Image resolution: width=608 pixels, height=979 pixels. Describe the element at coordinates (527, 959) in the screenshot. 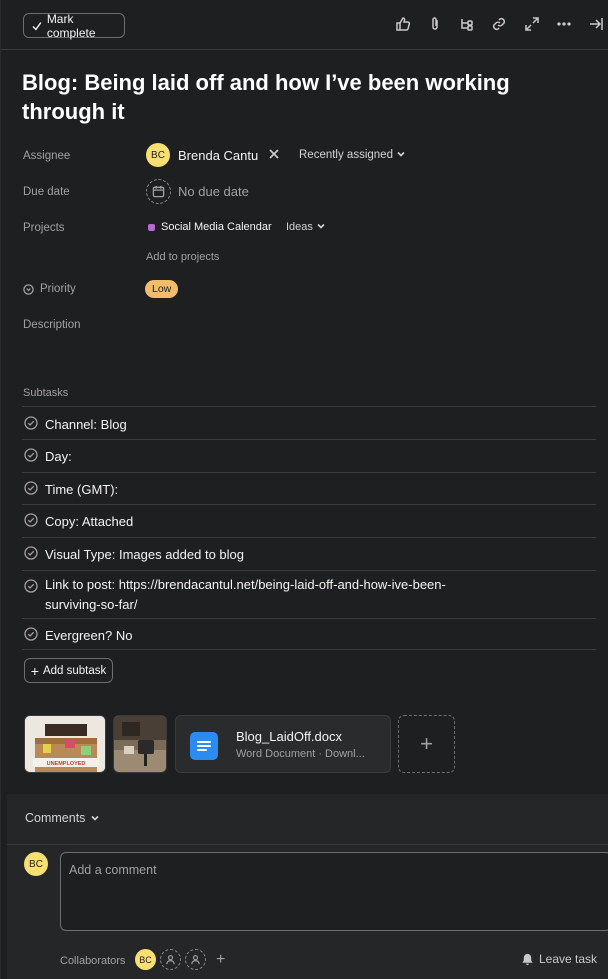

I see `bell-icon` at that location.